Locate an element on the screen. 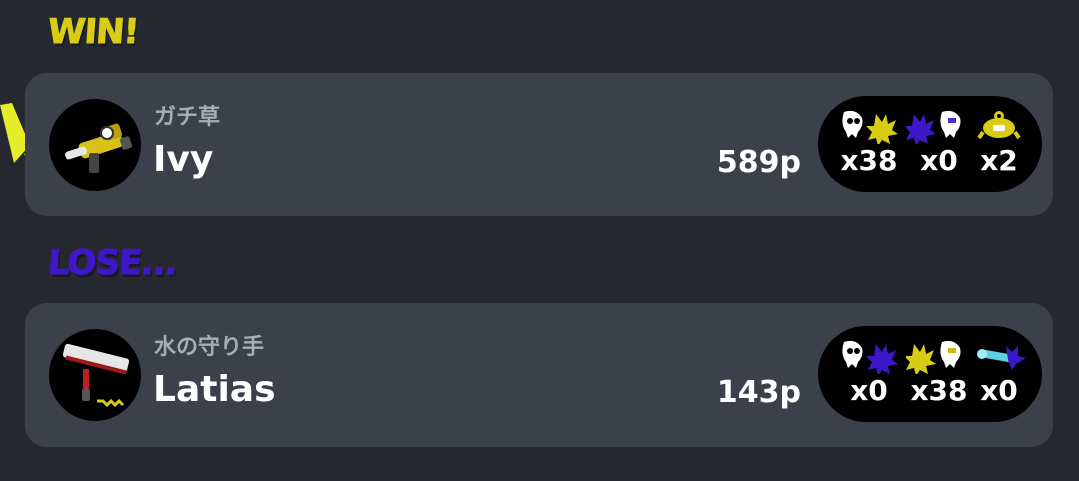  player-title: ガチ草 is located at coordinates (187, 117).